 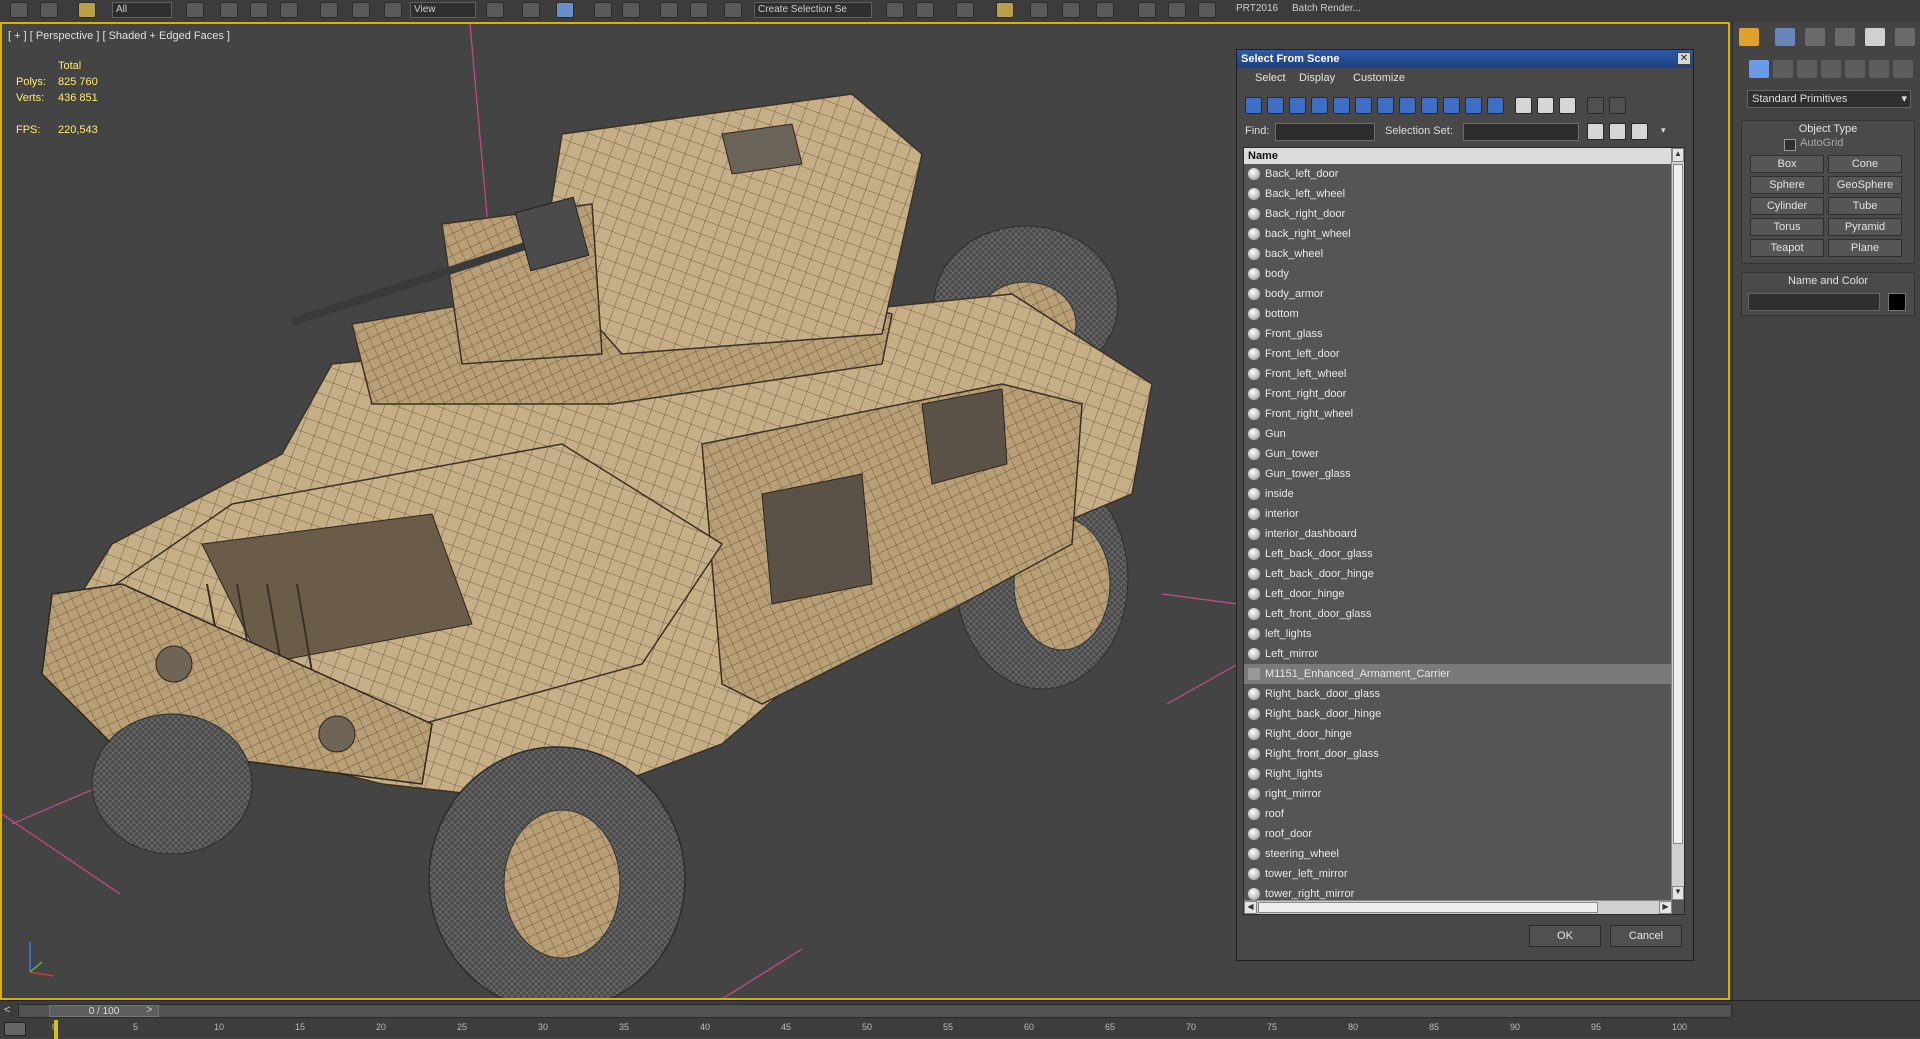 What do you see at coordinates (1458, 156) in the screenshot?
I see `name-column-header: Name` at bounding box center [1458, 156].